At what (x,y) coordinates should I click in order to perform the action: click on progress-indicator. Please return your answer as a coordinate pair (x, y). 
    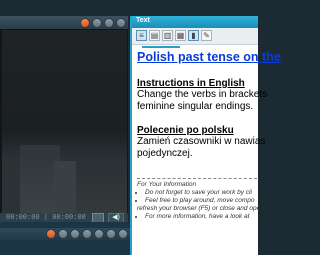
    Looking at the image, I should click on (161, 47).